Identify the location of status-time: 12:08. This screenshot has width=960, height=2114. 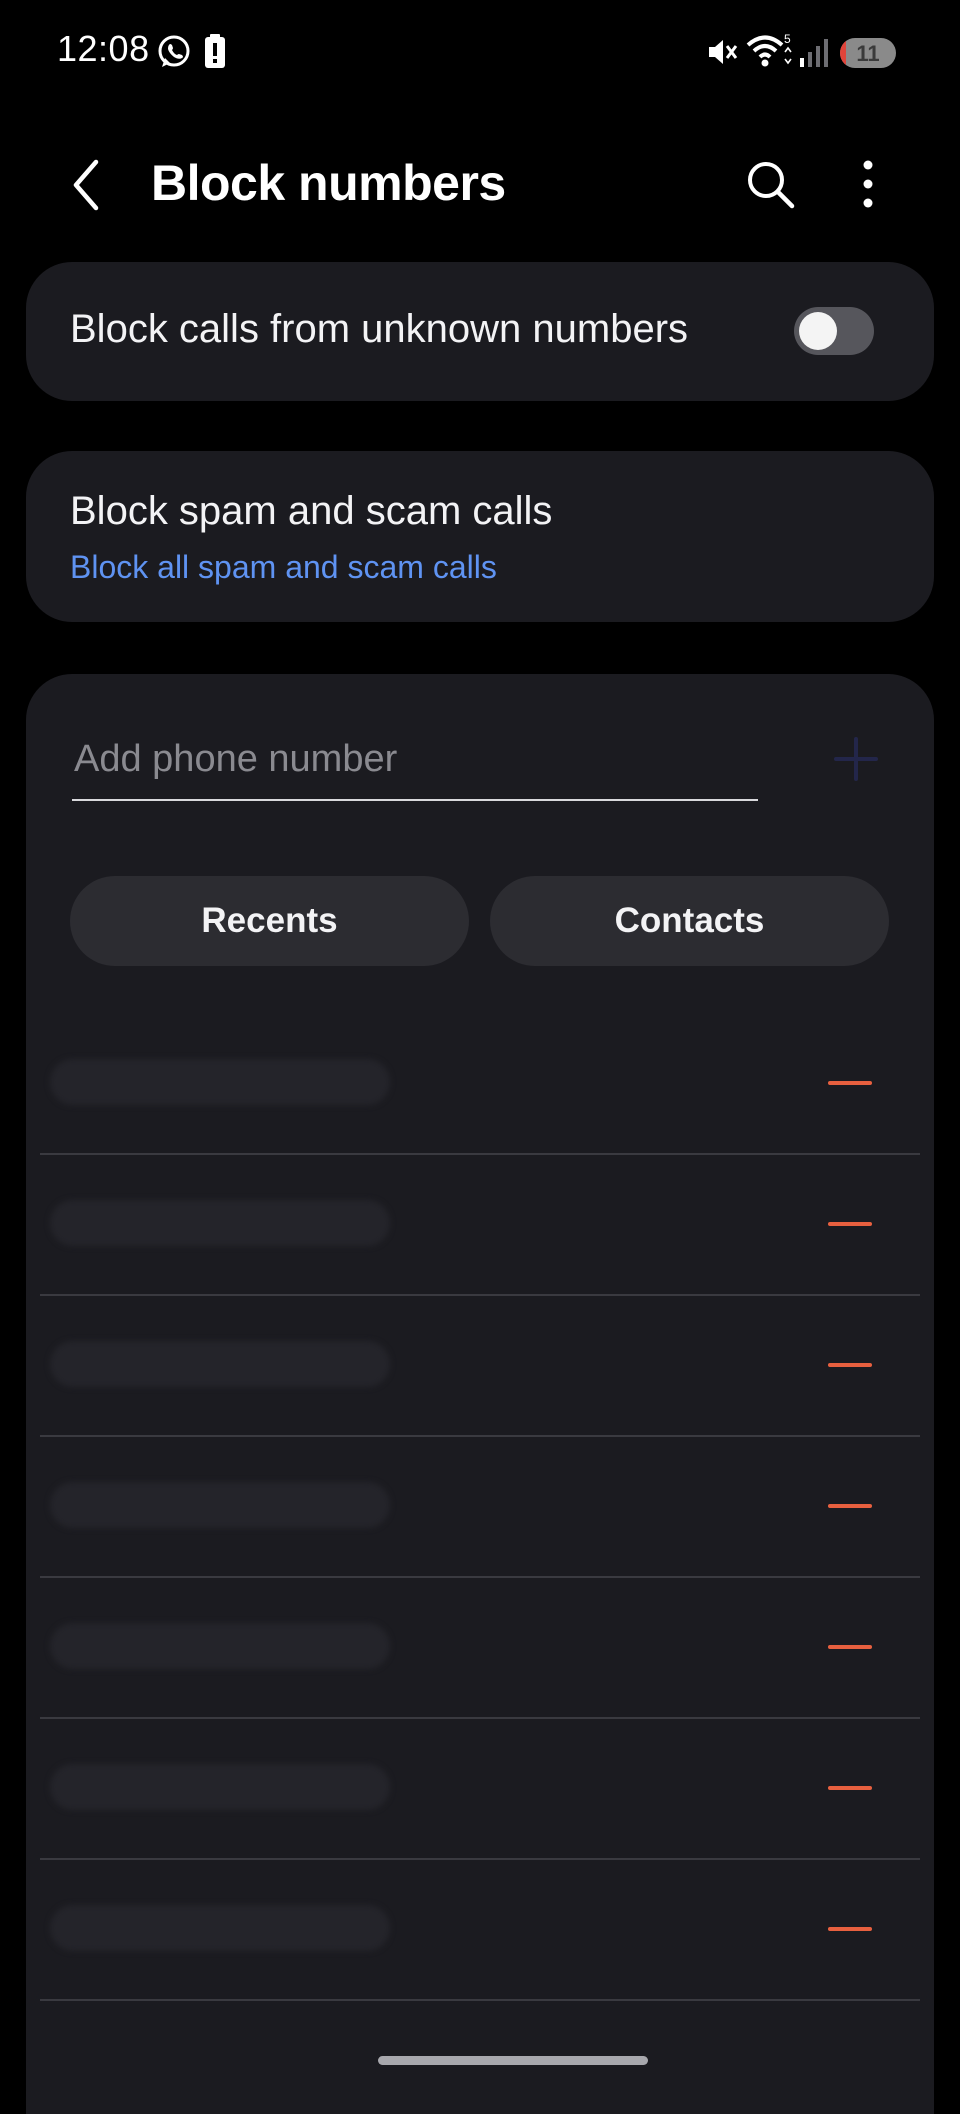
(103, 48).